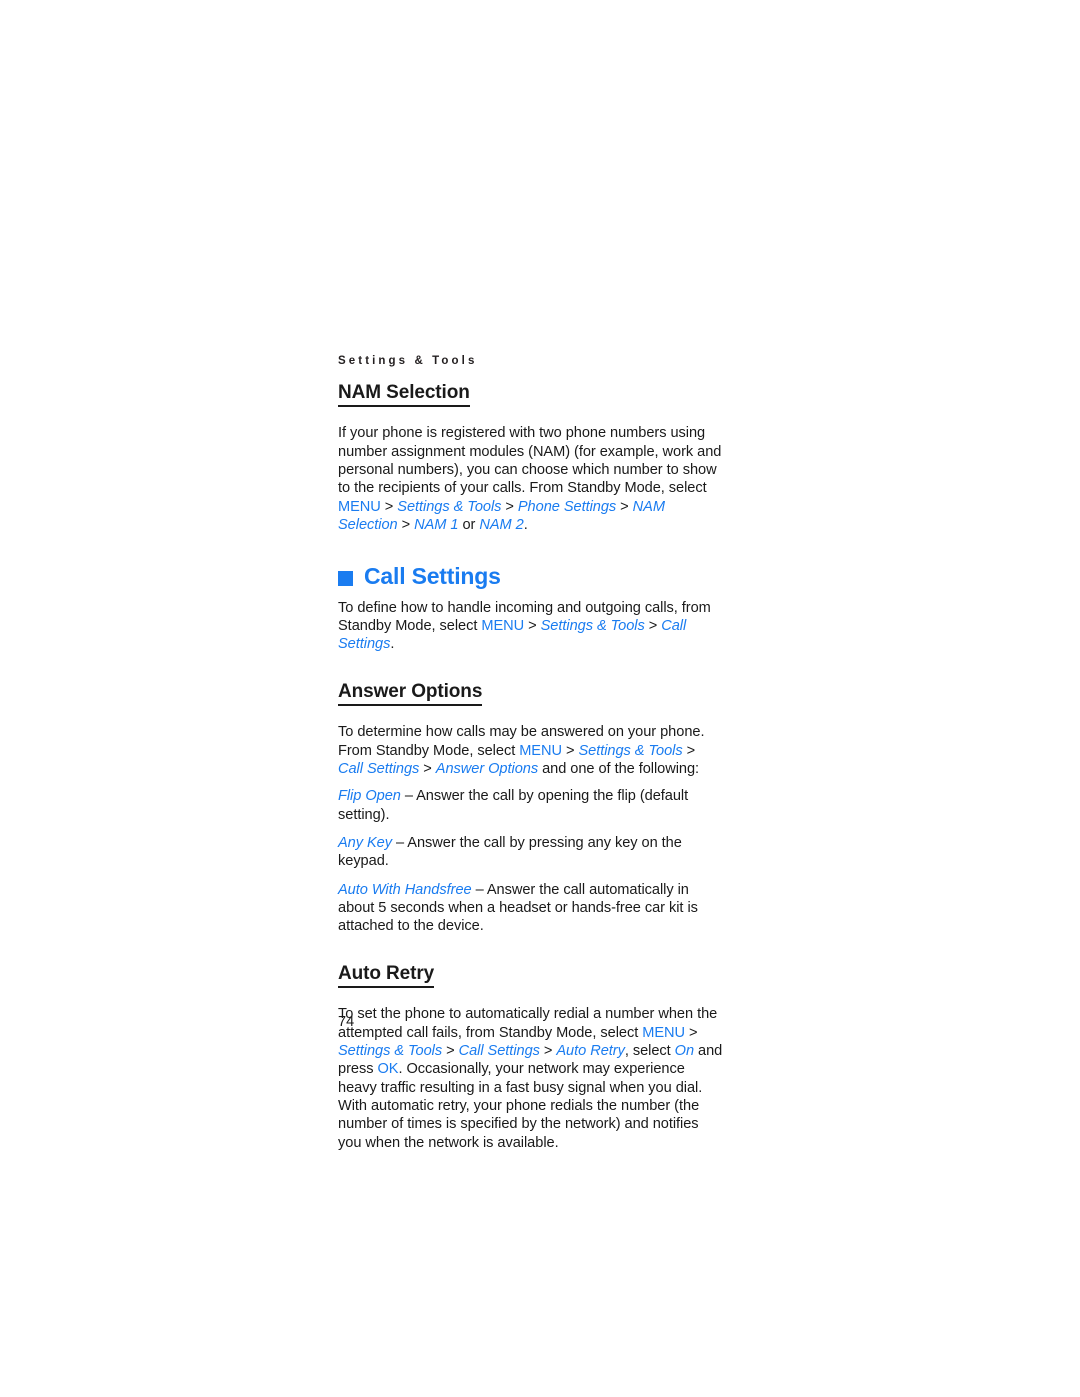 The image size is (1080, 1397). Describe the element at coordinates (365, 843) in the screenshot. I see `answer-option-term: Any Key` at that location.